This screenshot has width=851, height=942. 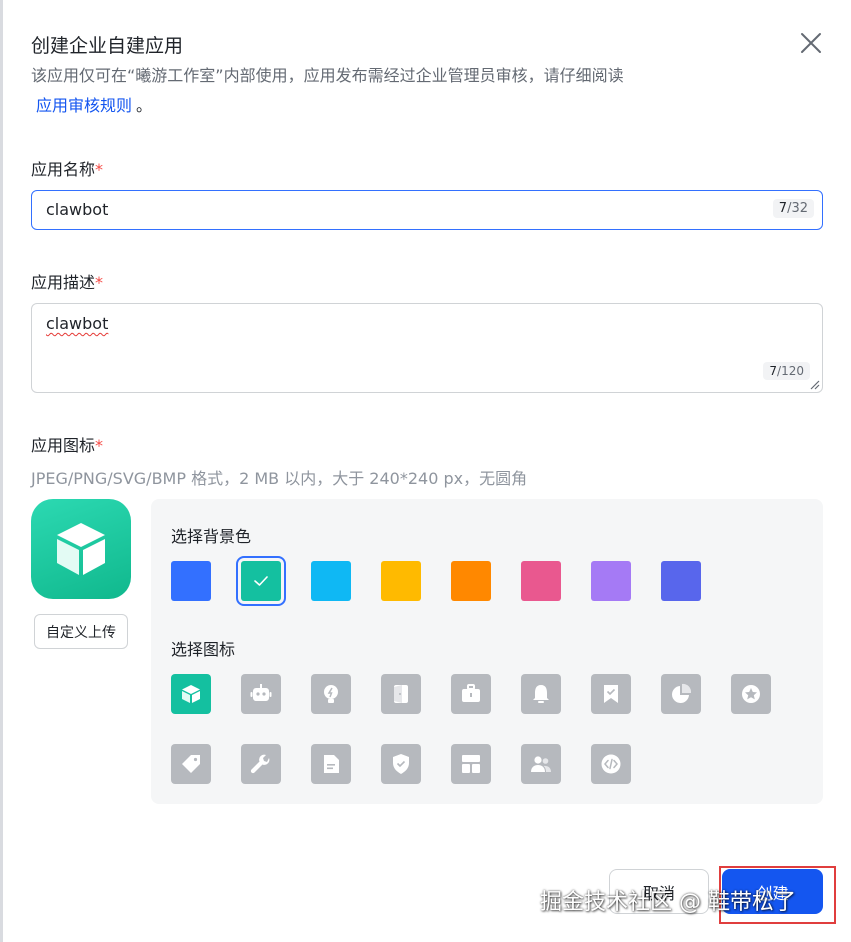 I want to click on rules-line: 应用审核规则。, so click(x=94, y=106).